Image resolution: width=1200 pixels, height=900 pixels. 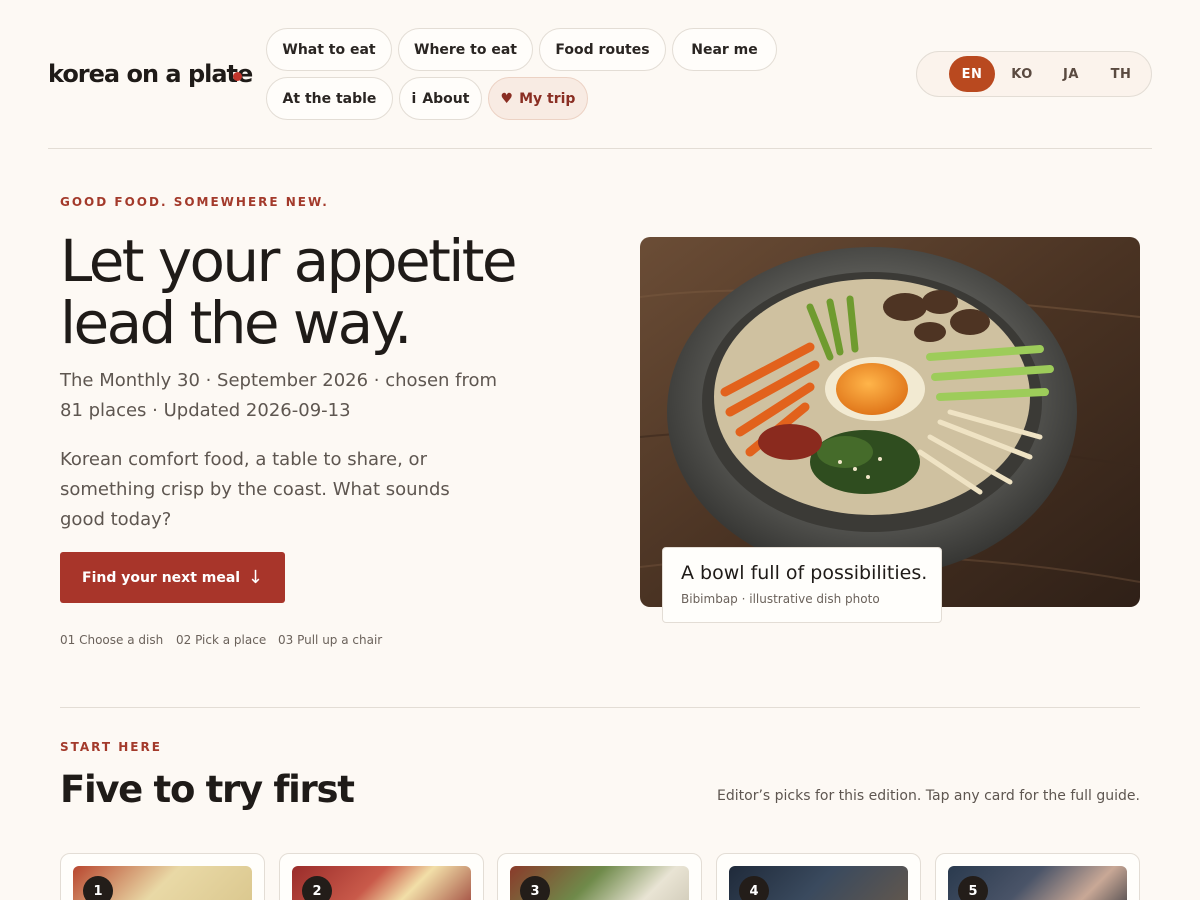 What do you see at coordinates (194, 202) in the screenshot?
I see `hero-eyebrow: GOOD FOOD. SOMEWHERE NEW.` at bounding box center [194, 202].